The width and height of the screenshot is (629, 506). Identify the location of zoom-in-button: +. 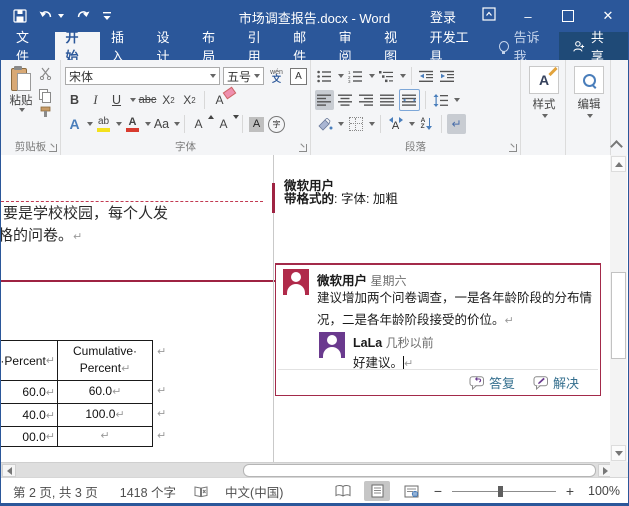
(570, 491).